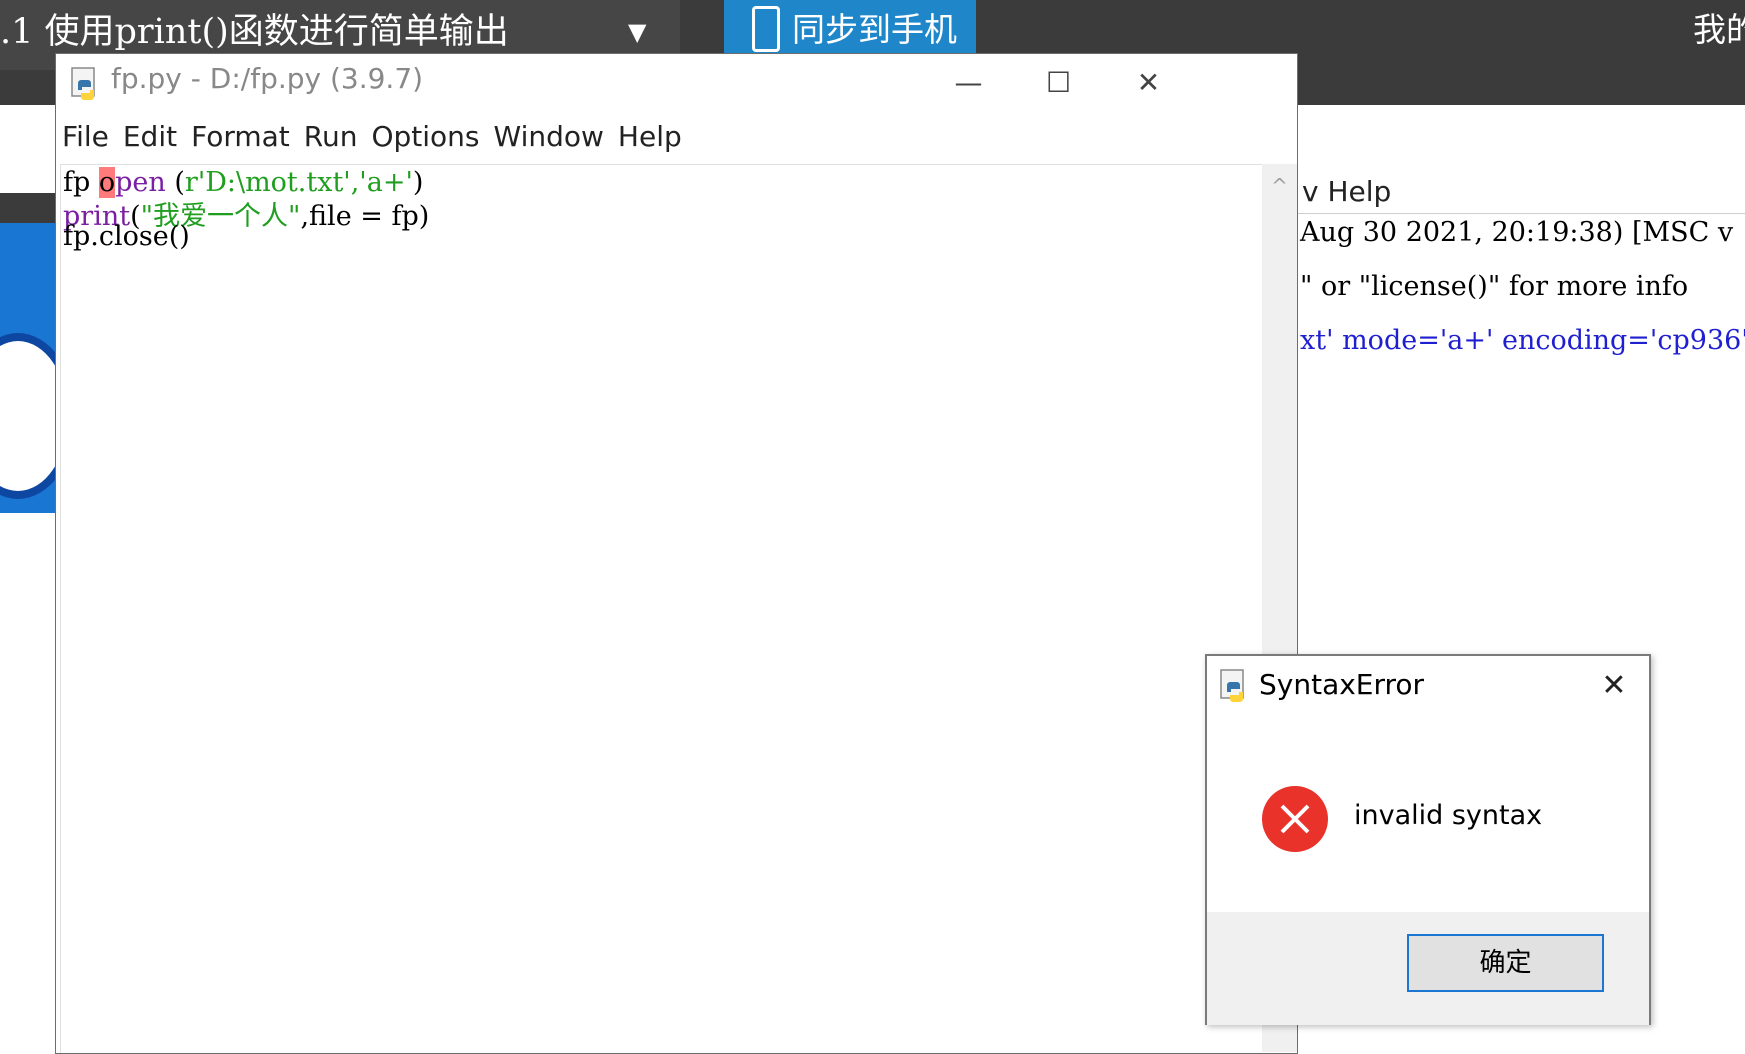  Describe the element at coordinates (1494, 286) in the screenshot. I see `shell-line: " or "license()" for more info` at that location.